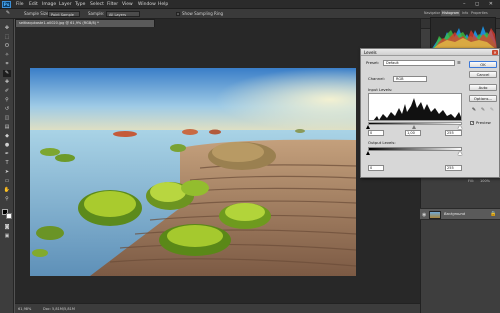 Image resolution: width=500 pixels, height=313 pixels. I want to click on levels-histogram, so click(415, 107).